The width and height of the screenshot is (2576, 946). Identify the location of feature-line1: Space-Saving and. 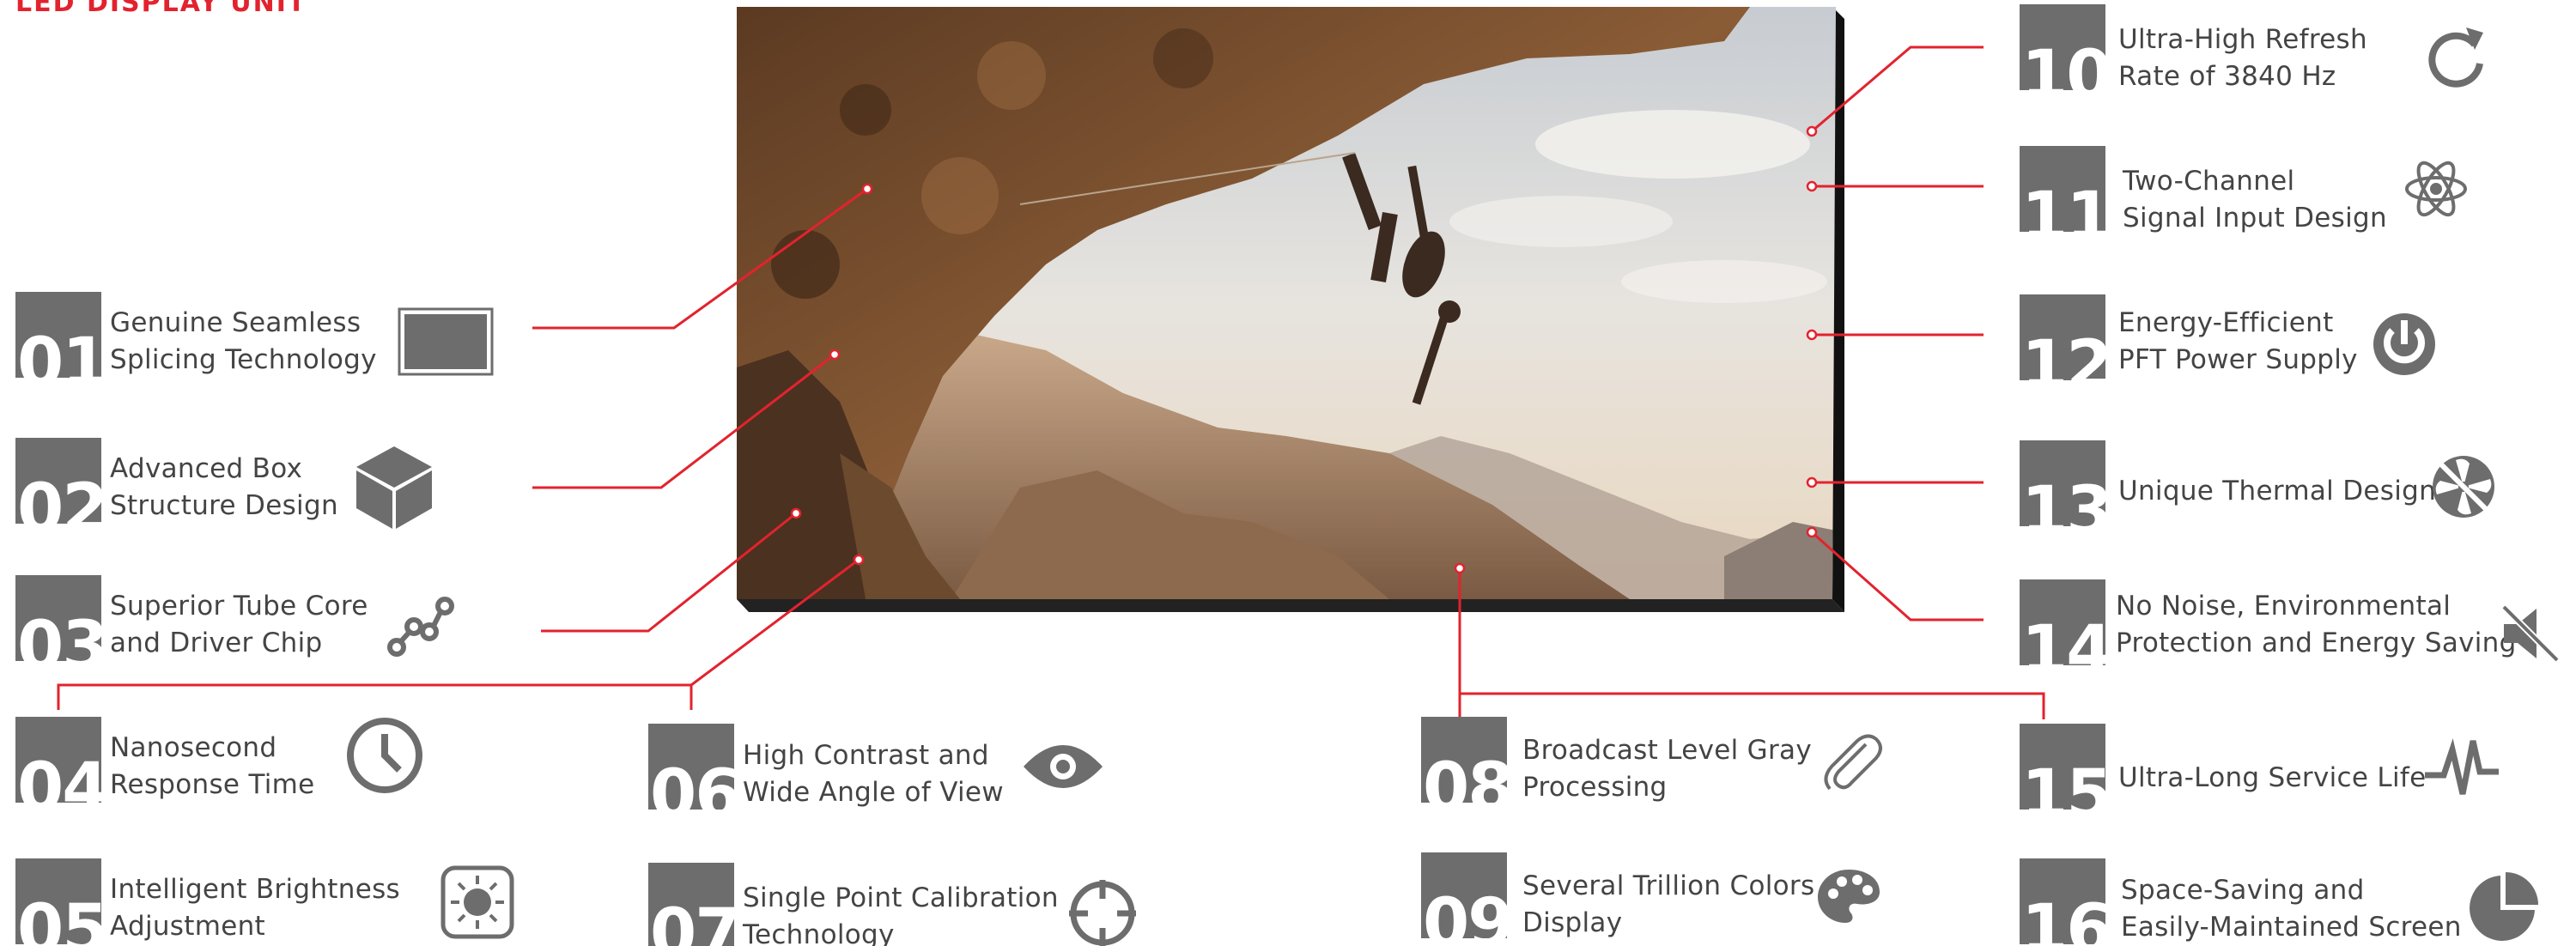
(2243, 891).